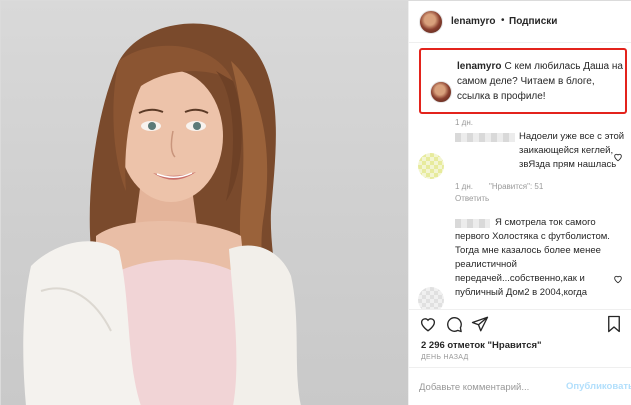 The width and height of the screenshot is (631, 405). What do you see at coordinates (480, 324) in the screenshot?
I see `share-icon` at bounding box center [480, 324].